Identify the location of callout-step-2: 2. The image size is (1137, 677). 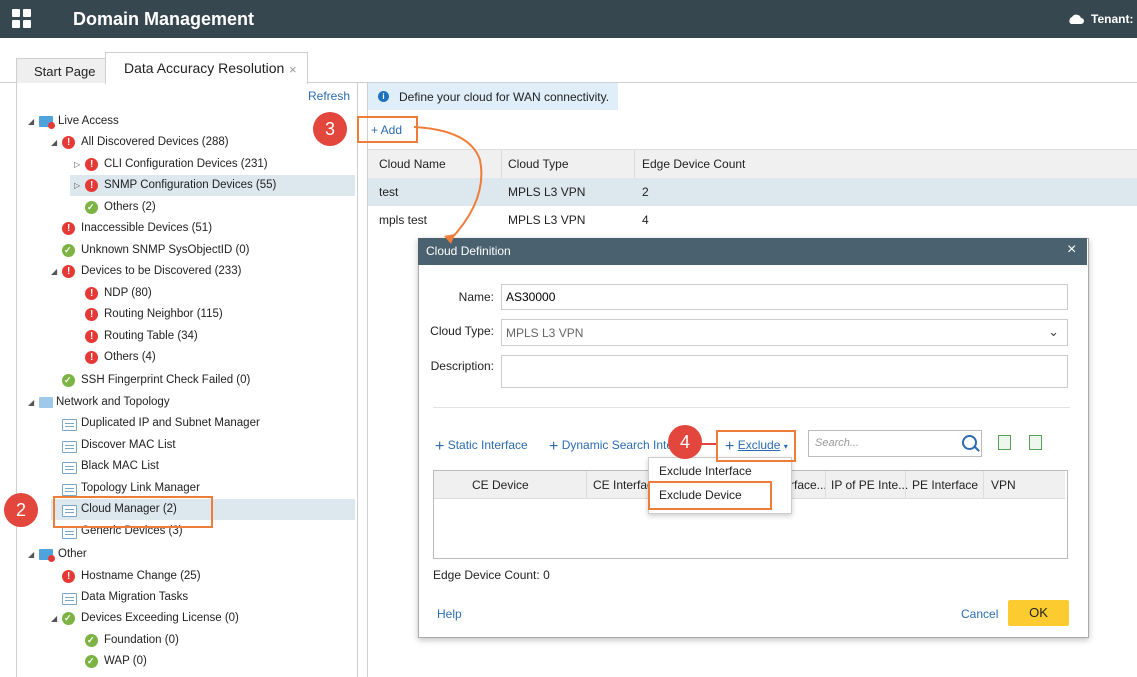
(21, 510).